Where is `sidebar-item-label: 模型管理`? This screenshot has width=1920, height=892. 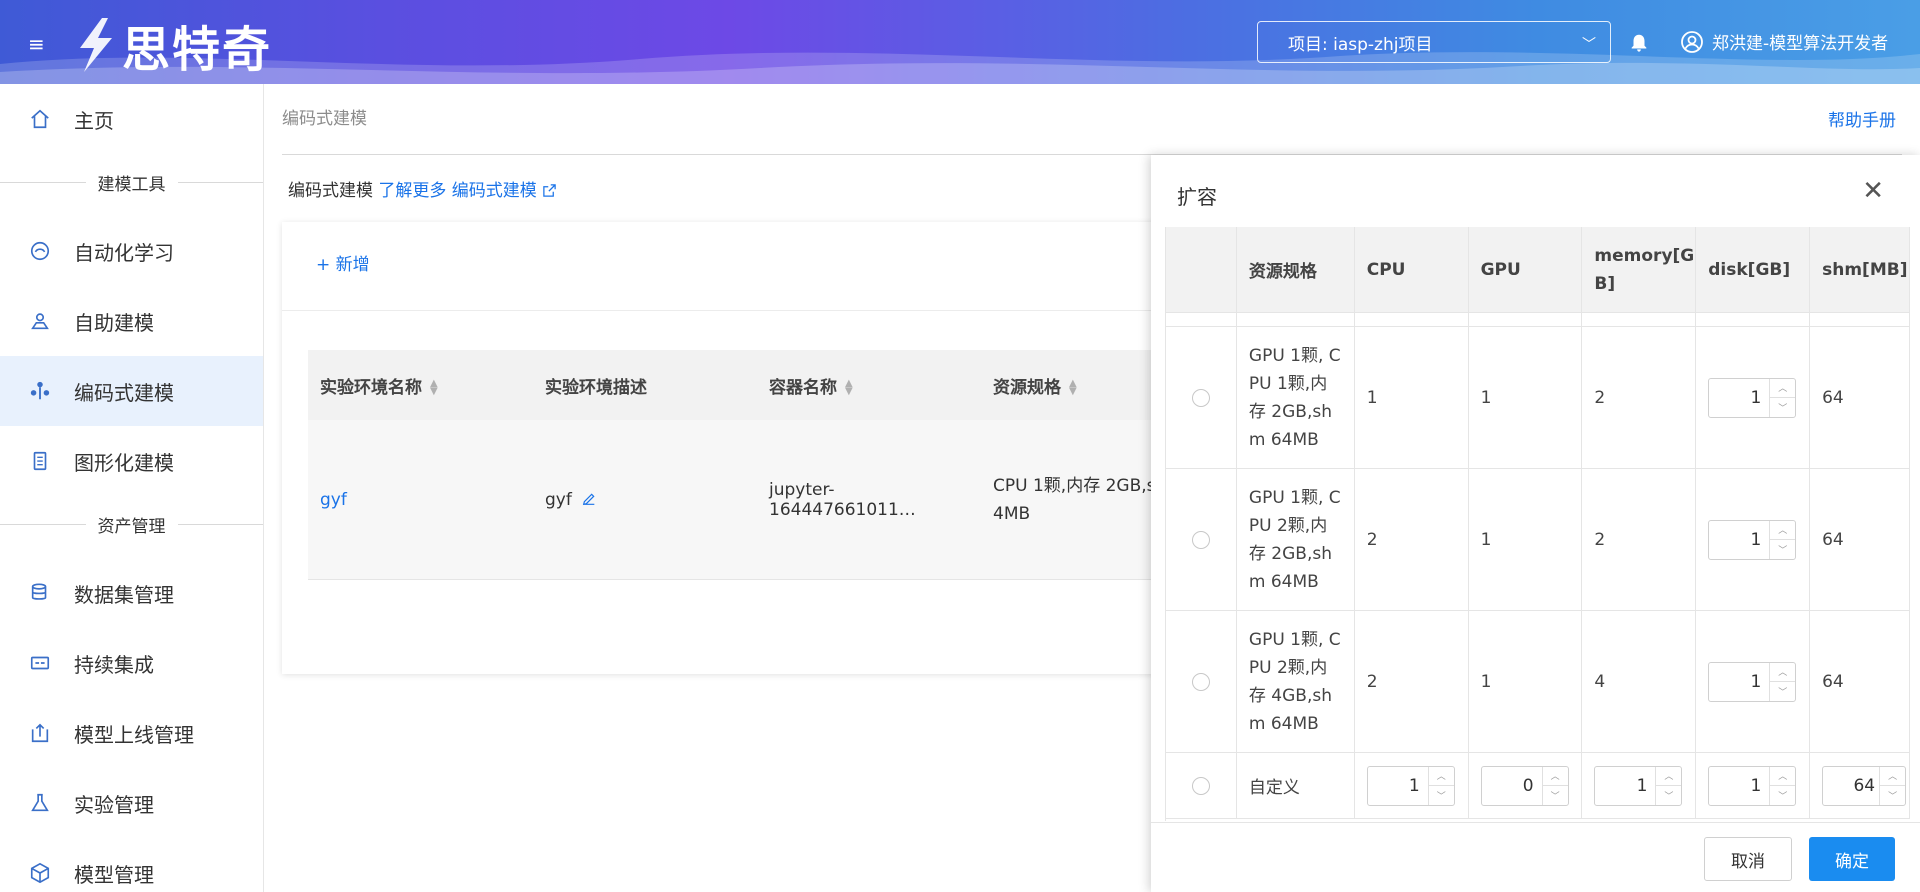 sidebar-item-label: 模型管理 is located at coordinates (114, 874).